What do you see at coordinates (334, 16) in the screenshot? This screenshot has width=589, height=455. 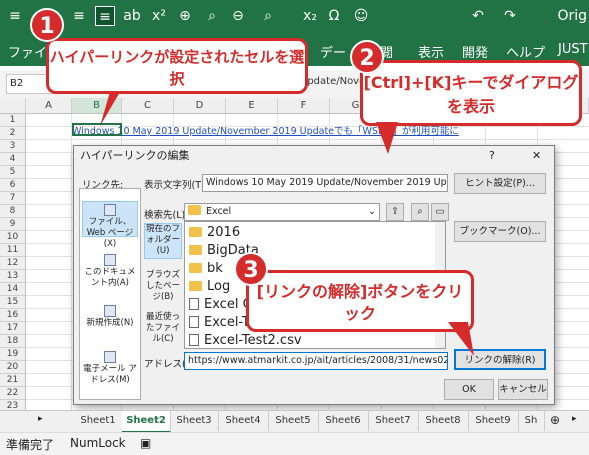 I see `omega-icon: Ω` at bounding box center [334, 16].